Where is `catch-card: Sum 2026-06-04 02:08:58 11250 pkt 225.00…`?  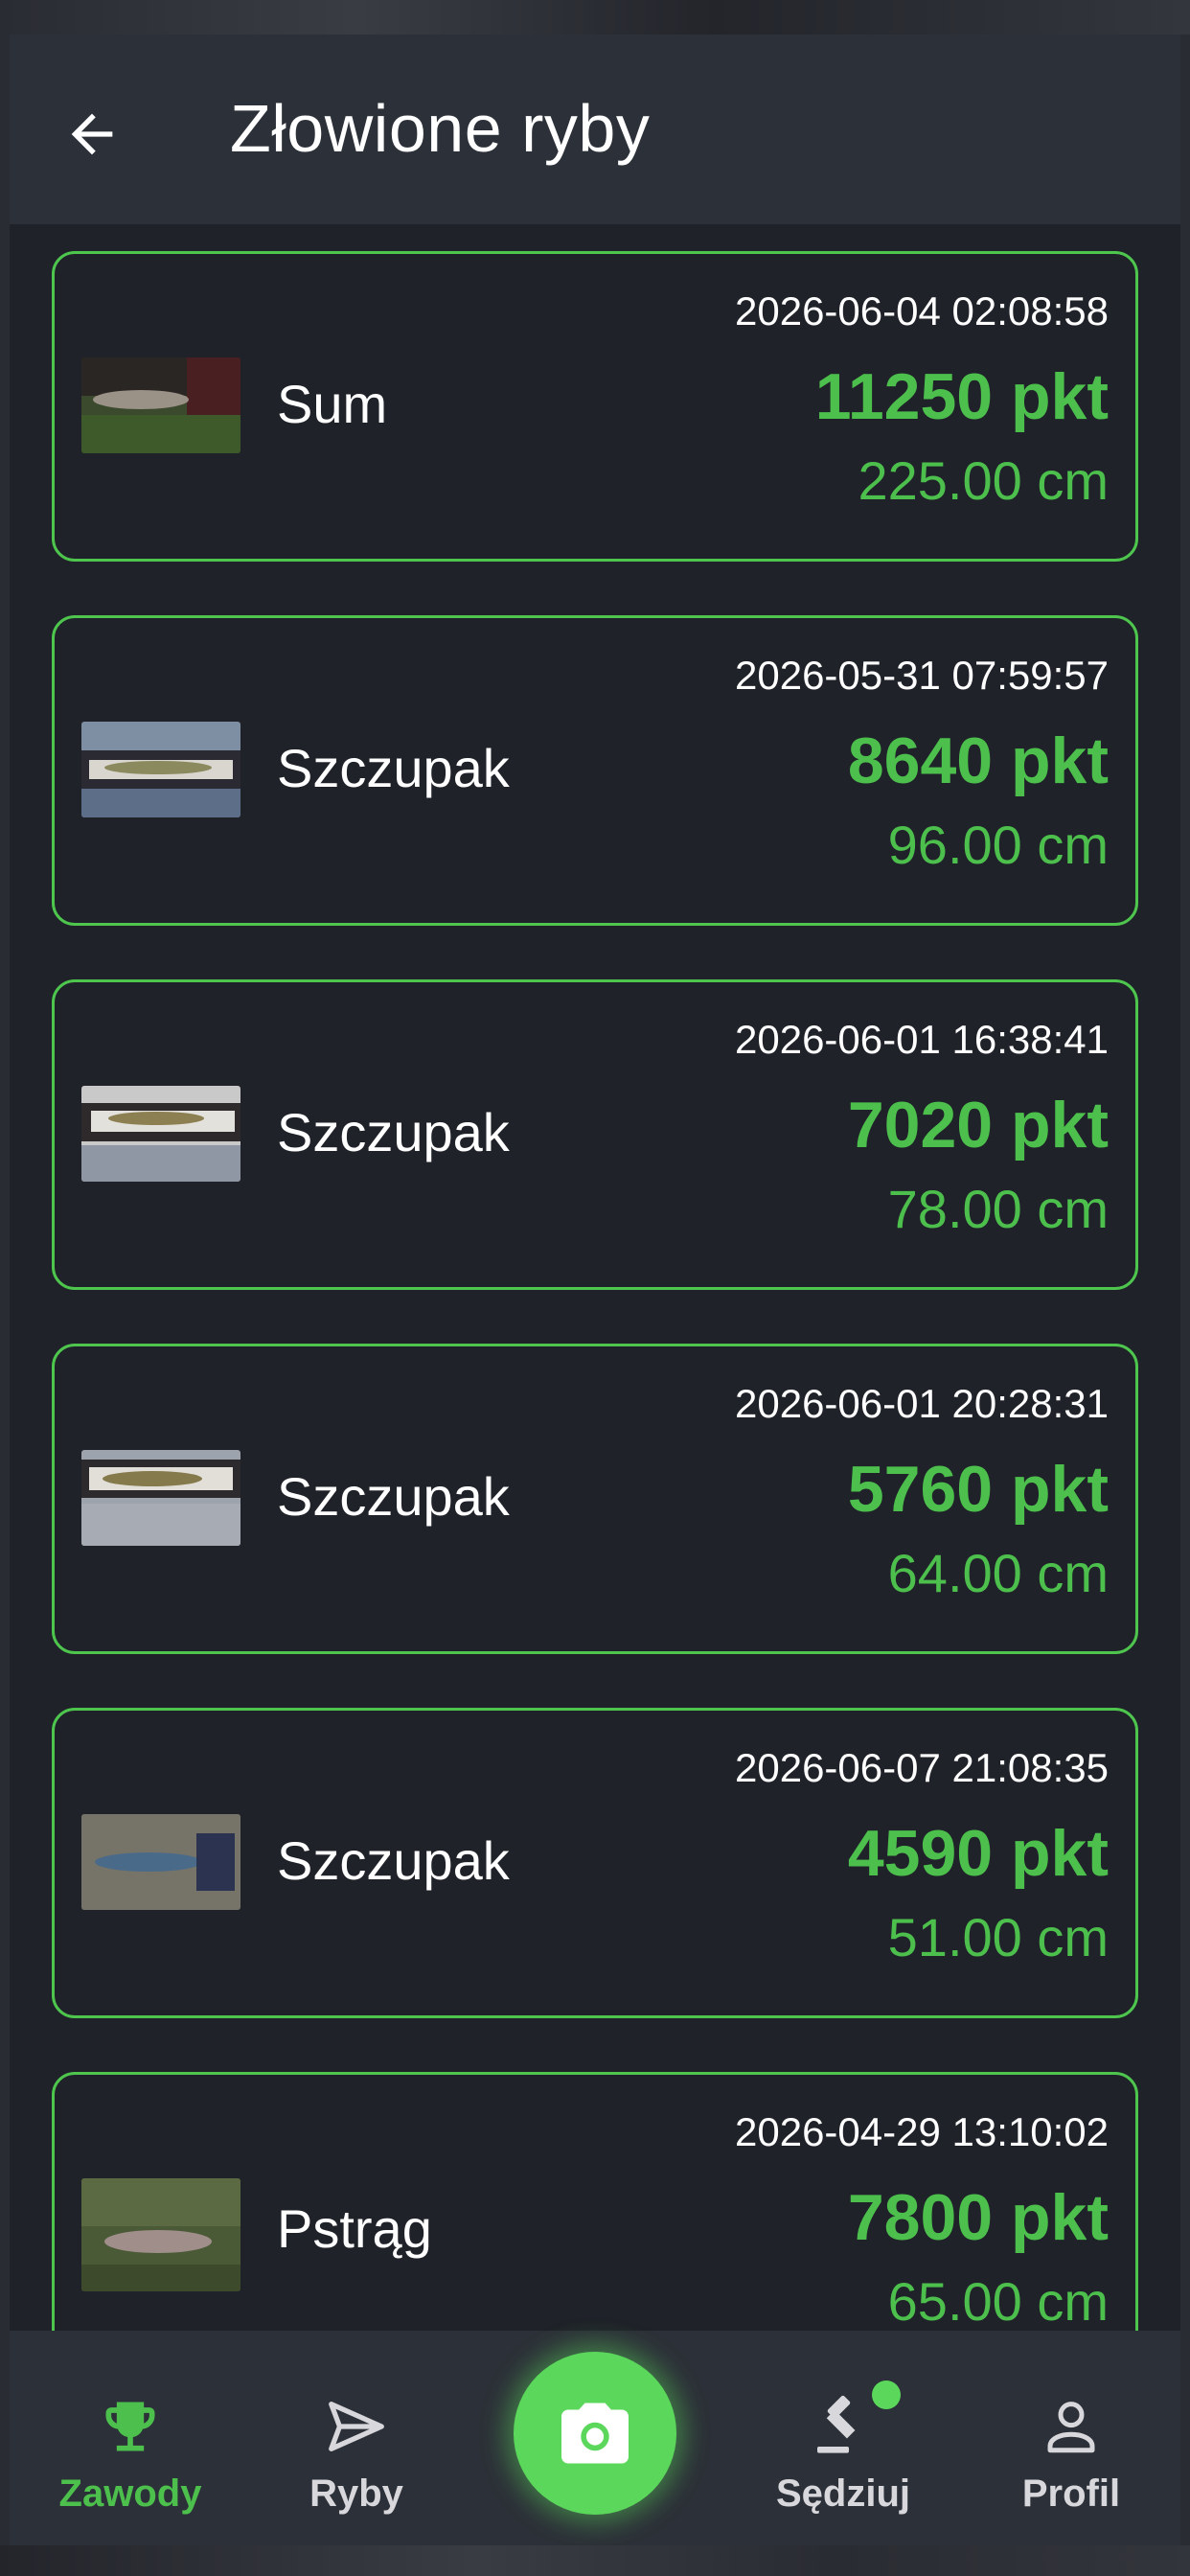 catch-card: Sum 2026-06-04 02:08:58 11250 pkt 225.00… is located at coordinates (595, 406).